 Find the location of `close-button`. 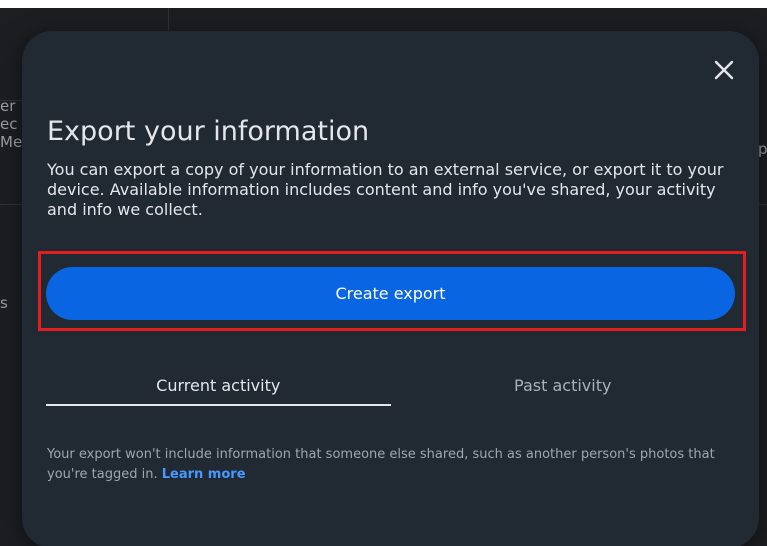

close-button is located at coordinates (724, 70).